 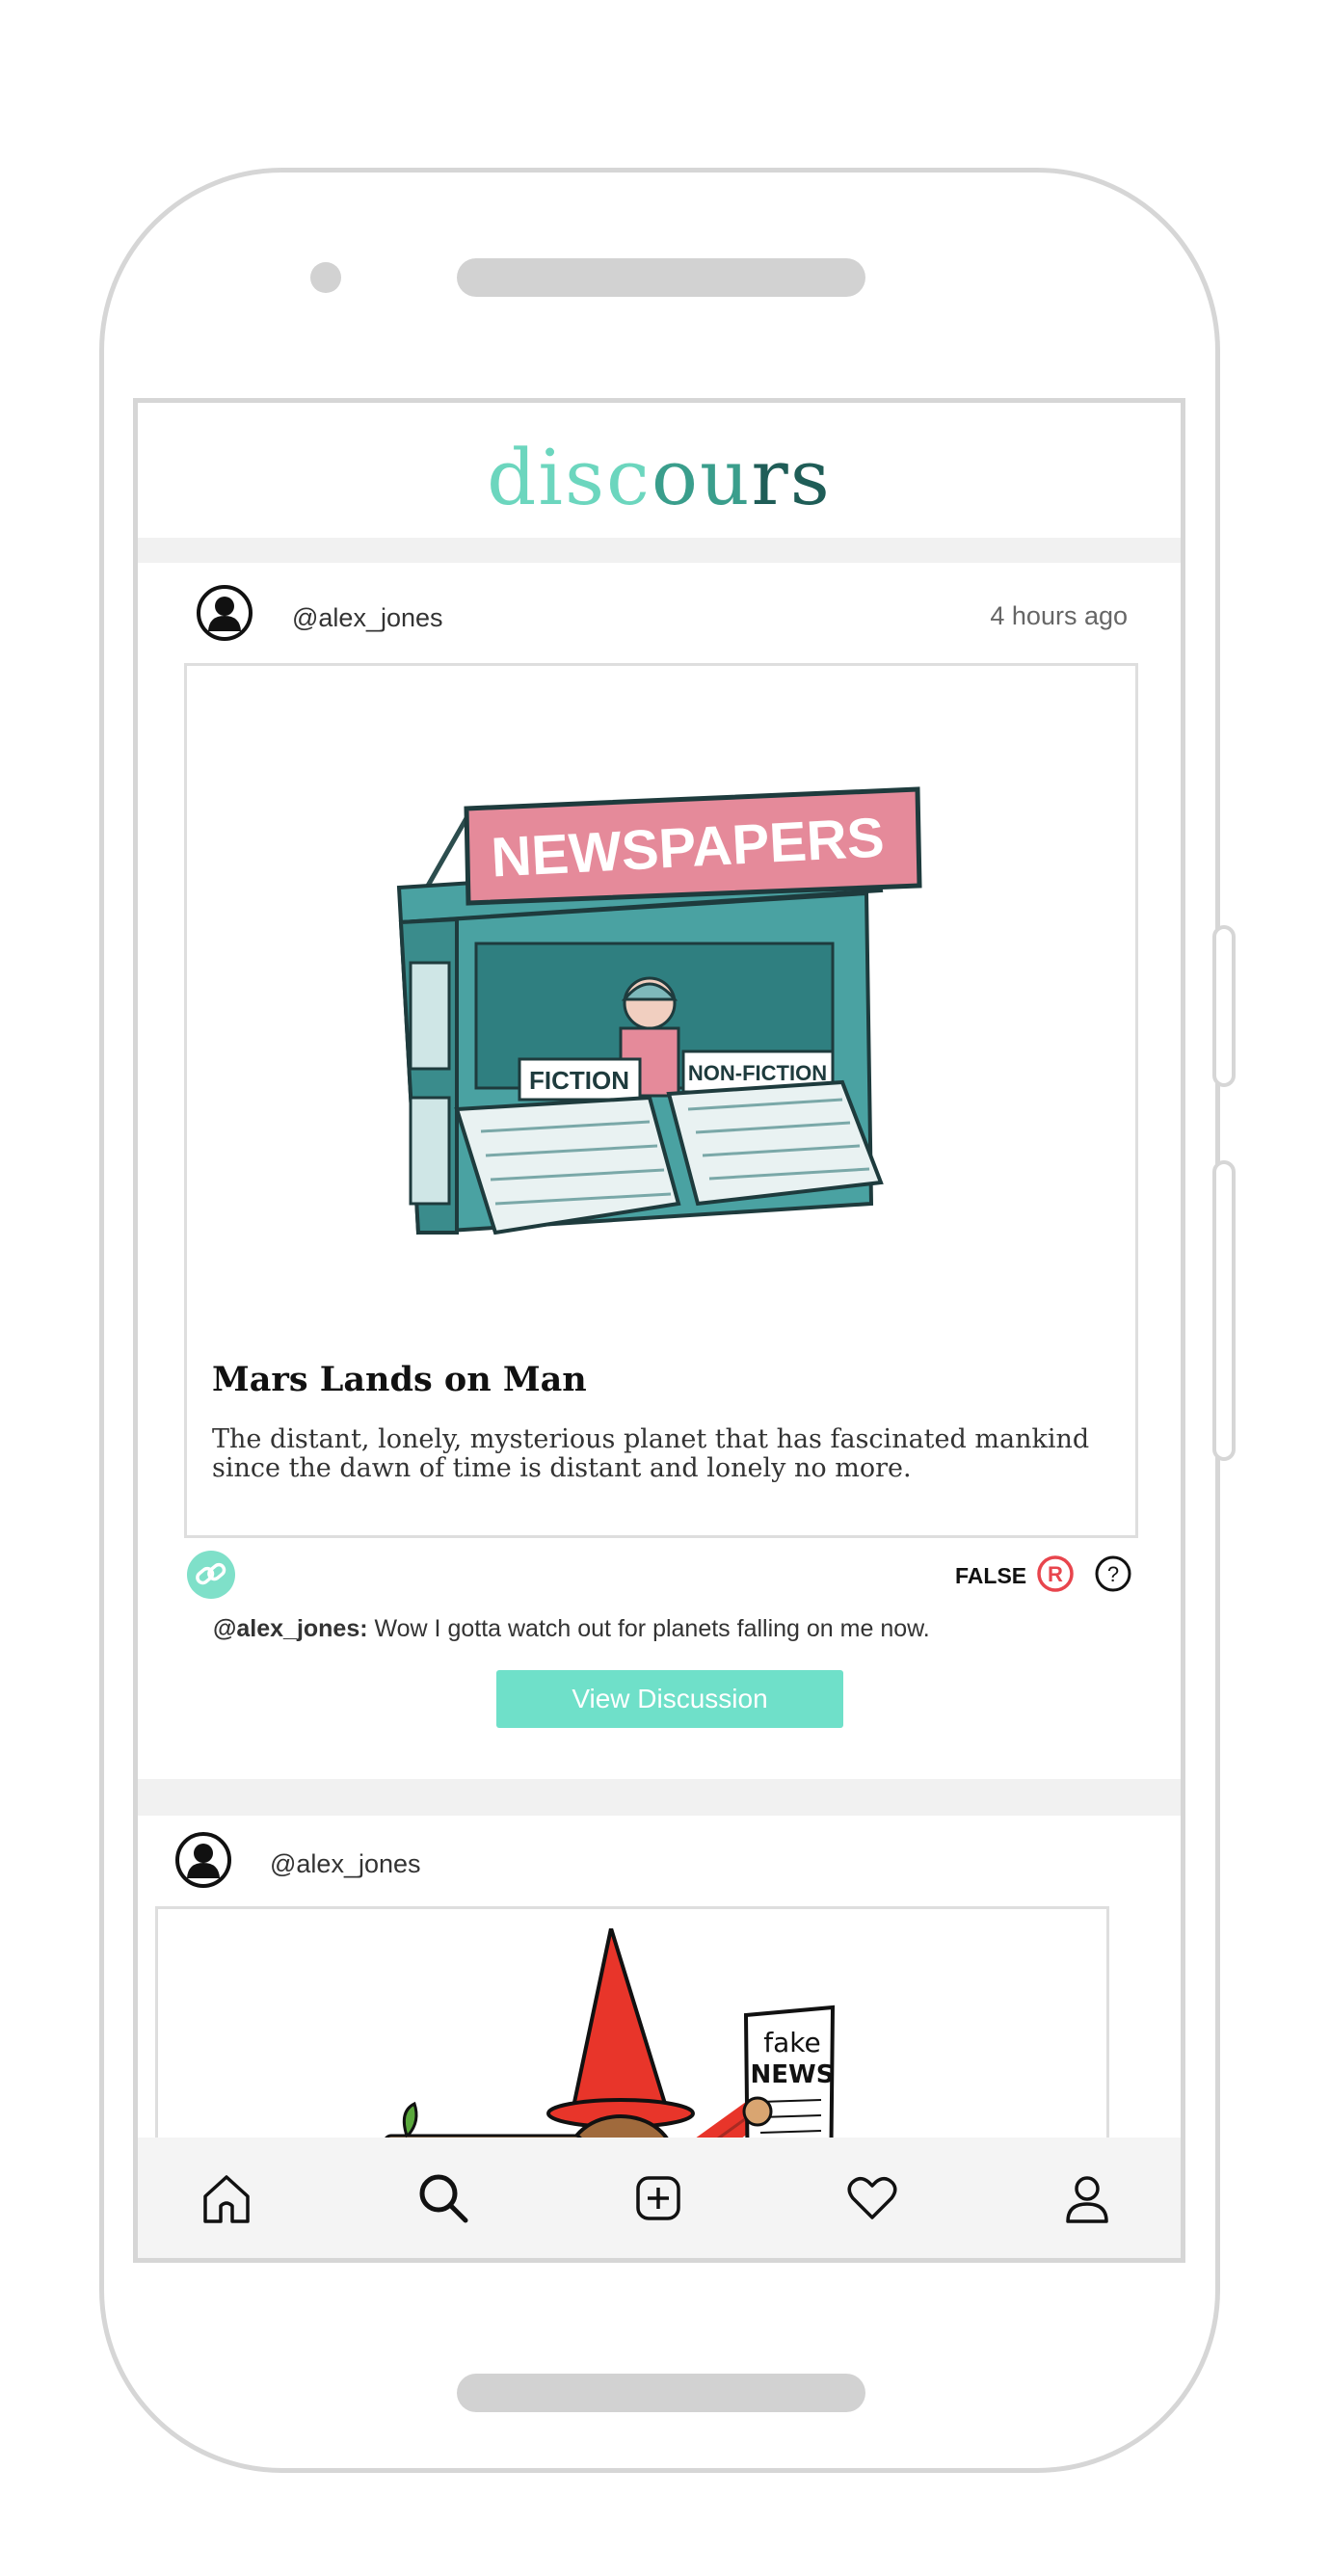 I want to click on question-icon: ?, so click(x=1113, y=1573).